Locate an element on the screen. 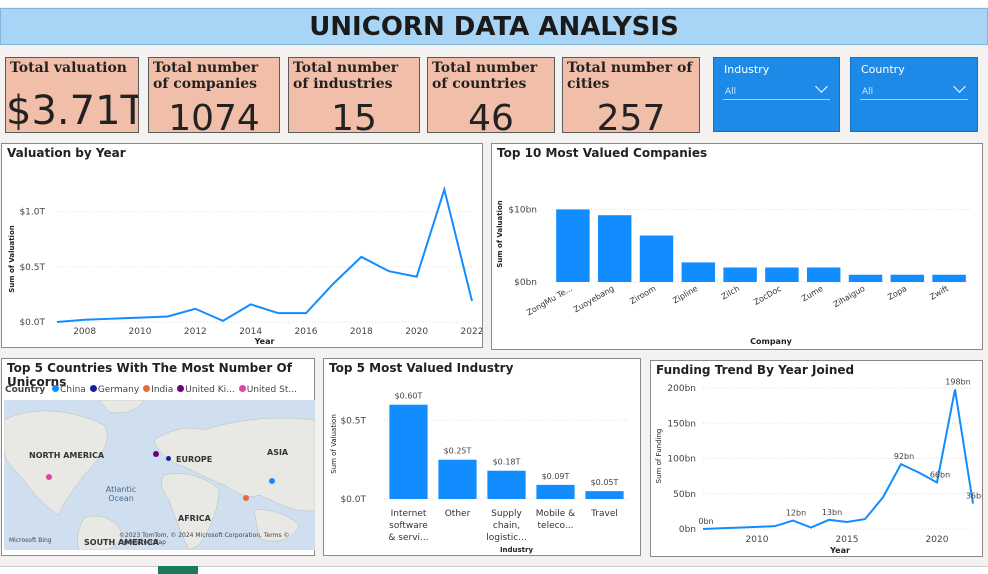 The height and width of the screenshot is (574, 988). x-axis-label: Company is located at coordinates (771, 341).